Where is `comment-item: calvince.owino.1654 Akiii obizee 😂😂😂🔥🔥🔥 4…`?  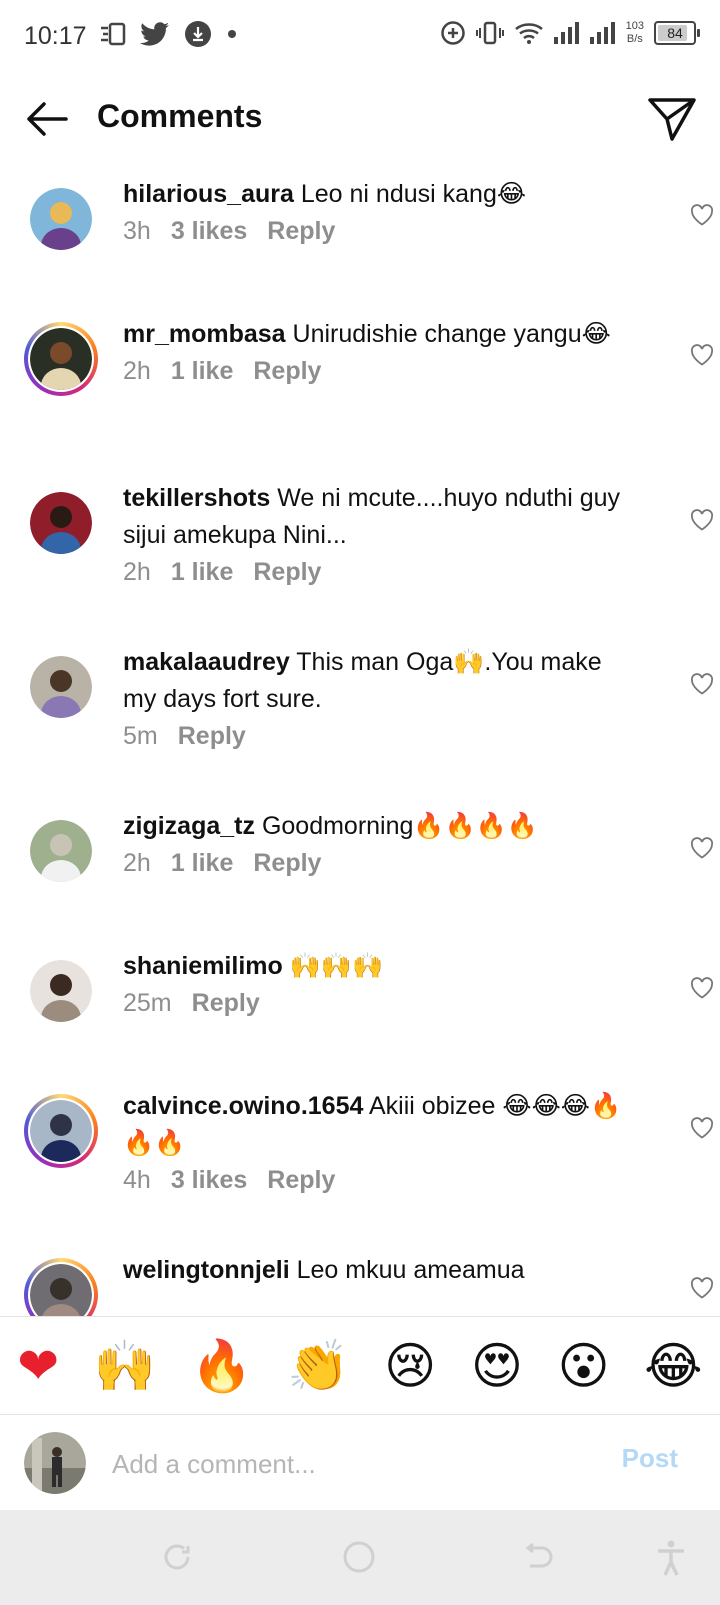 comment-item: calvince.owino.1654 Akiii obizee 😂😂😂🔥🔥🔥 4… is located at coordinates (360, 1138).